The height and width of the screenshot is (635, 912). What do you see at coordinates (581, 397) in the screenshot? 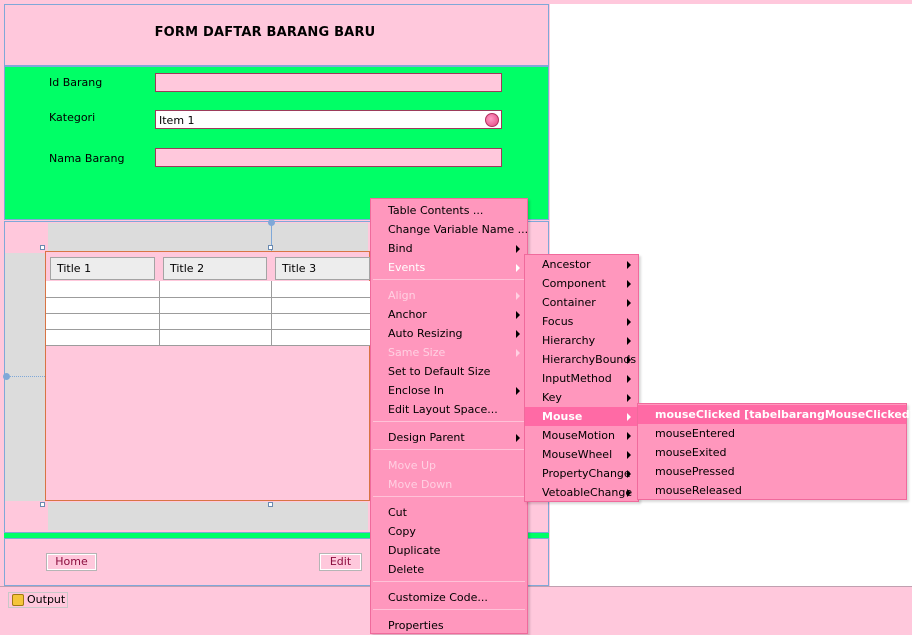
I see `events-item-key: Key` at bounding box center [581, 397].